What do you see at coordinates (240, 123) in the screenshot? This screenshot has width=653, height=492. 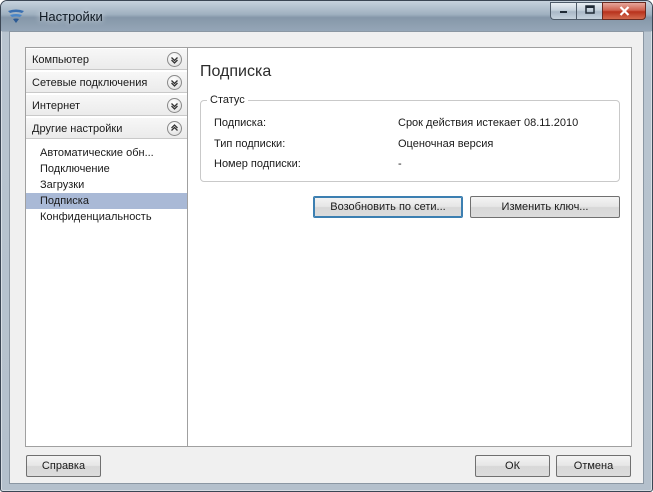 I see `subscription-label: Подписка:` at bounding box center [240, 123].